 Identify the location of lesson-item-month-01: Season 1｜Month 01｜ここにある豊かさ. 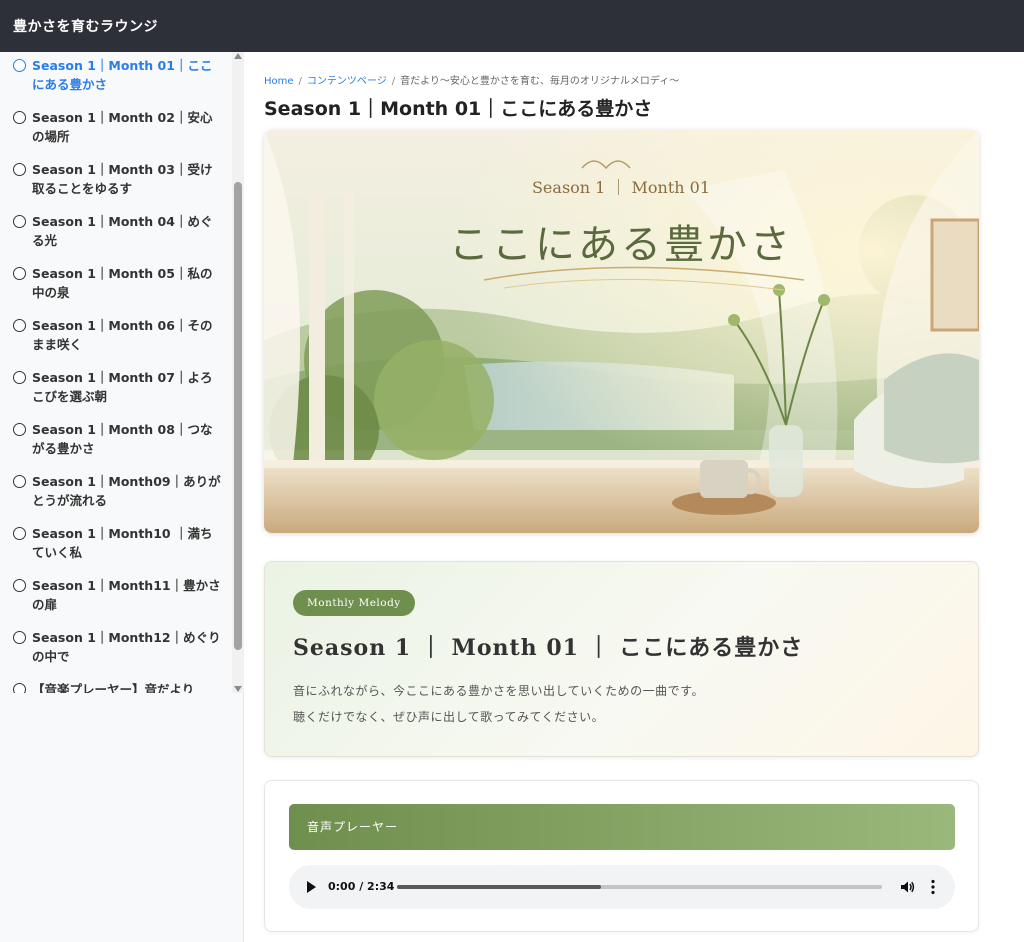
(117, 78).